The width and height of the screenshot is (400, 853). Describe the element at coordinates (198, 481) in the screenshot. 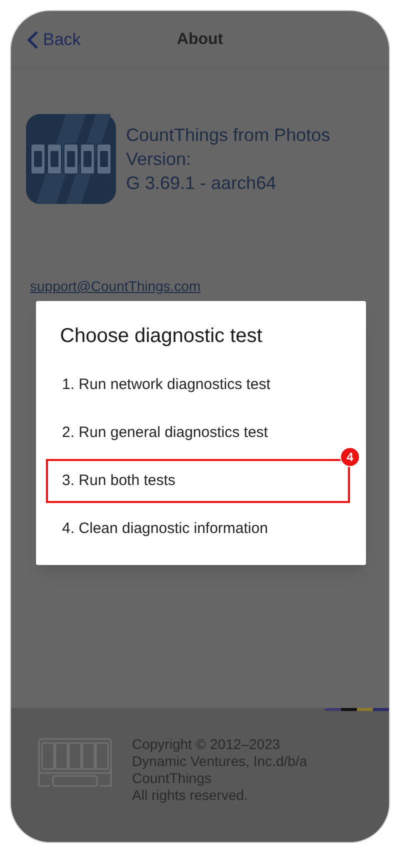

I see `dialog-option: 3. Run both tests` at that location.